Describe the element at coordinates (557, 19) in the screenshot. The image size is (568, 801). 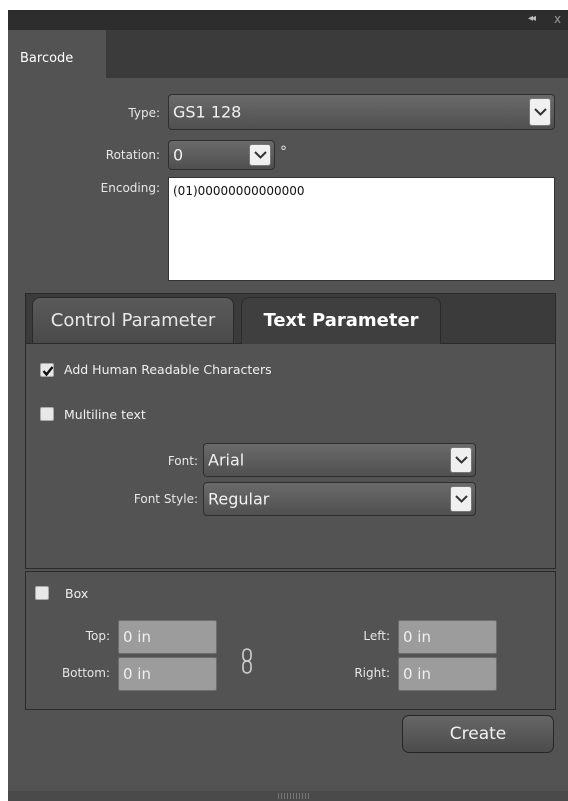
I see `close-icon: x` at that location.